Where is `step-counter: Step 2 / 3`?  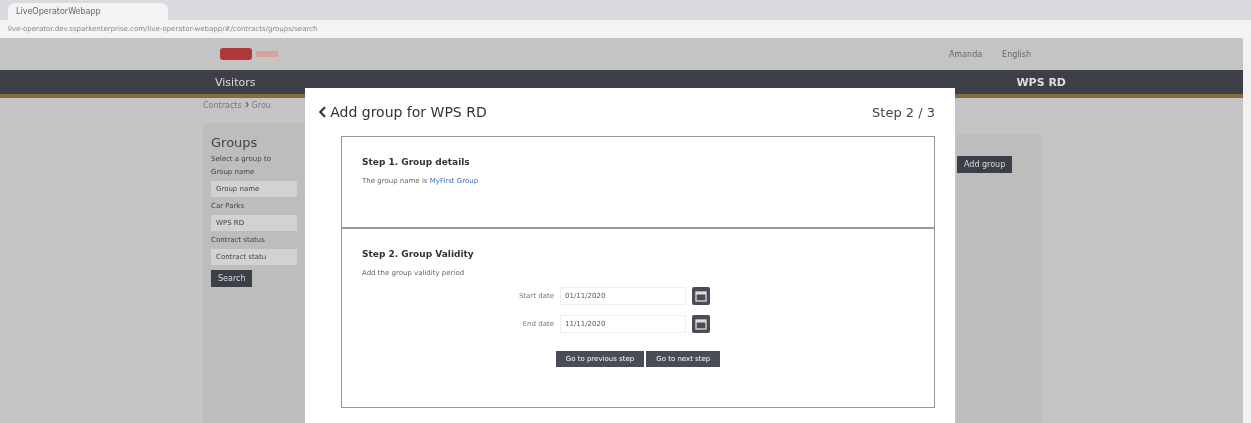 step-counter: Step 2 / 3 is located at coordinates (903, 112).